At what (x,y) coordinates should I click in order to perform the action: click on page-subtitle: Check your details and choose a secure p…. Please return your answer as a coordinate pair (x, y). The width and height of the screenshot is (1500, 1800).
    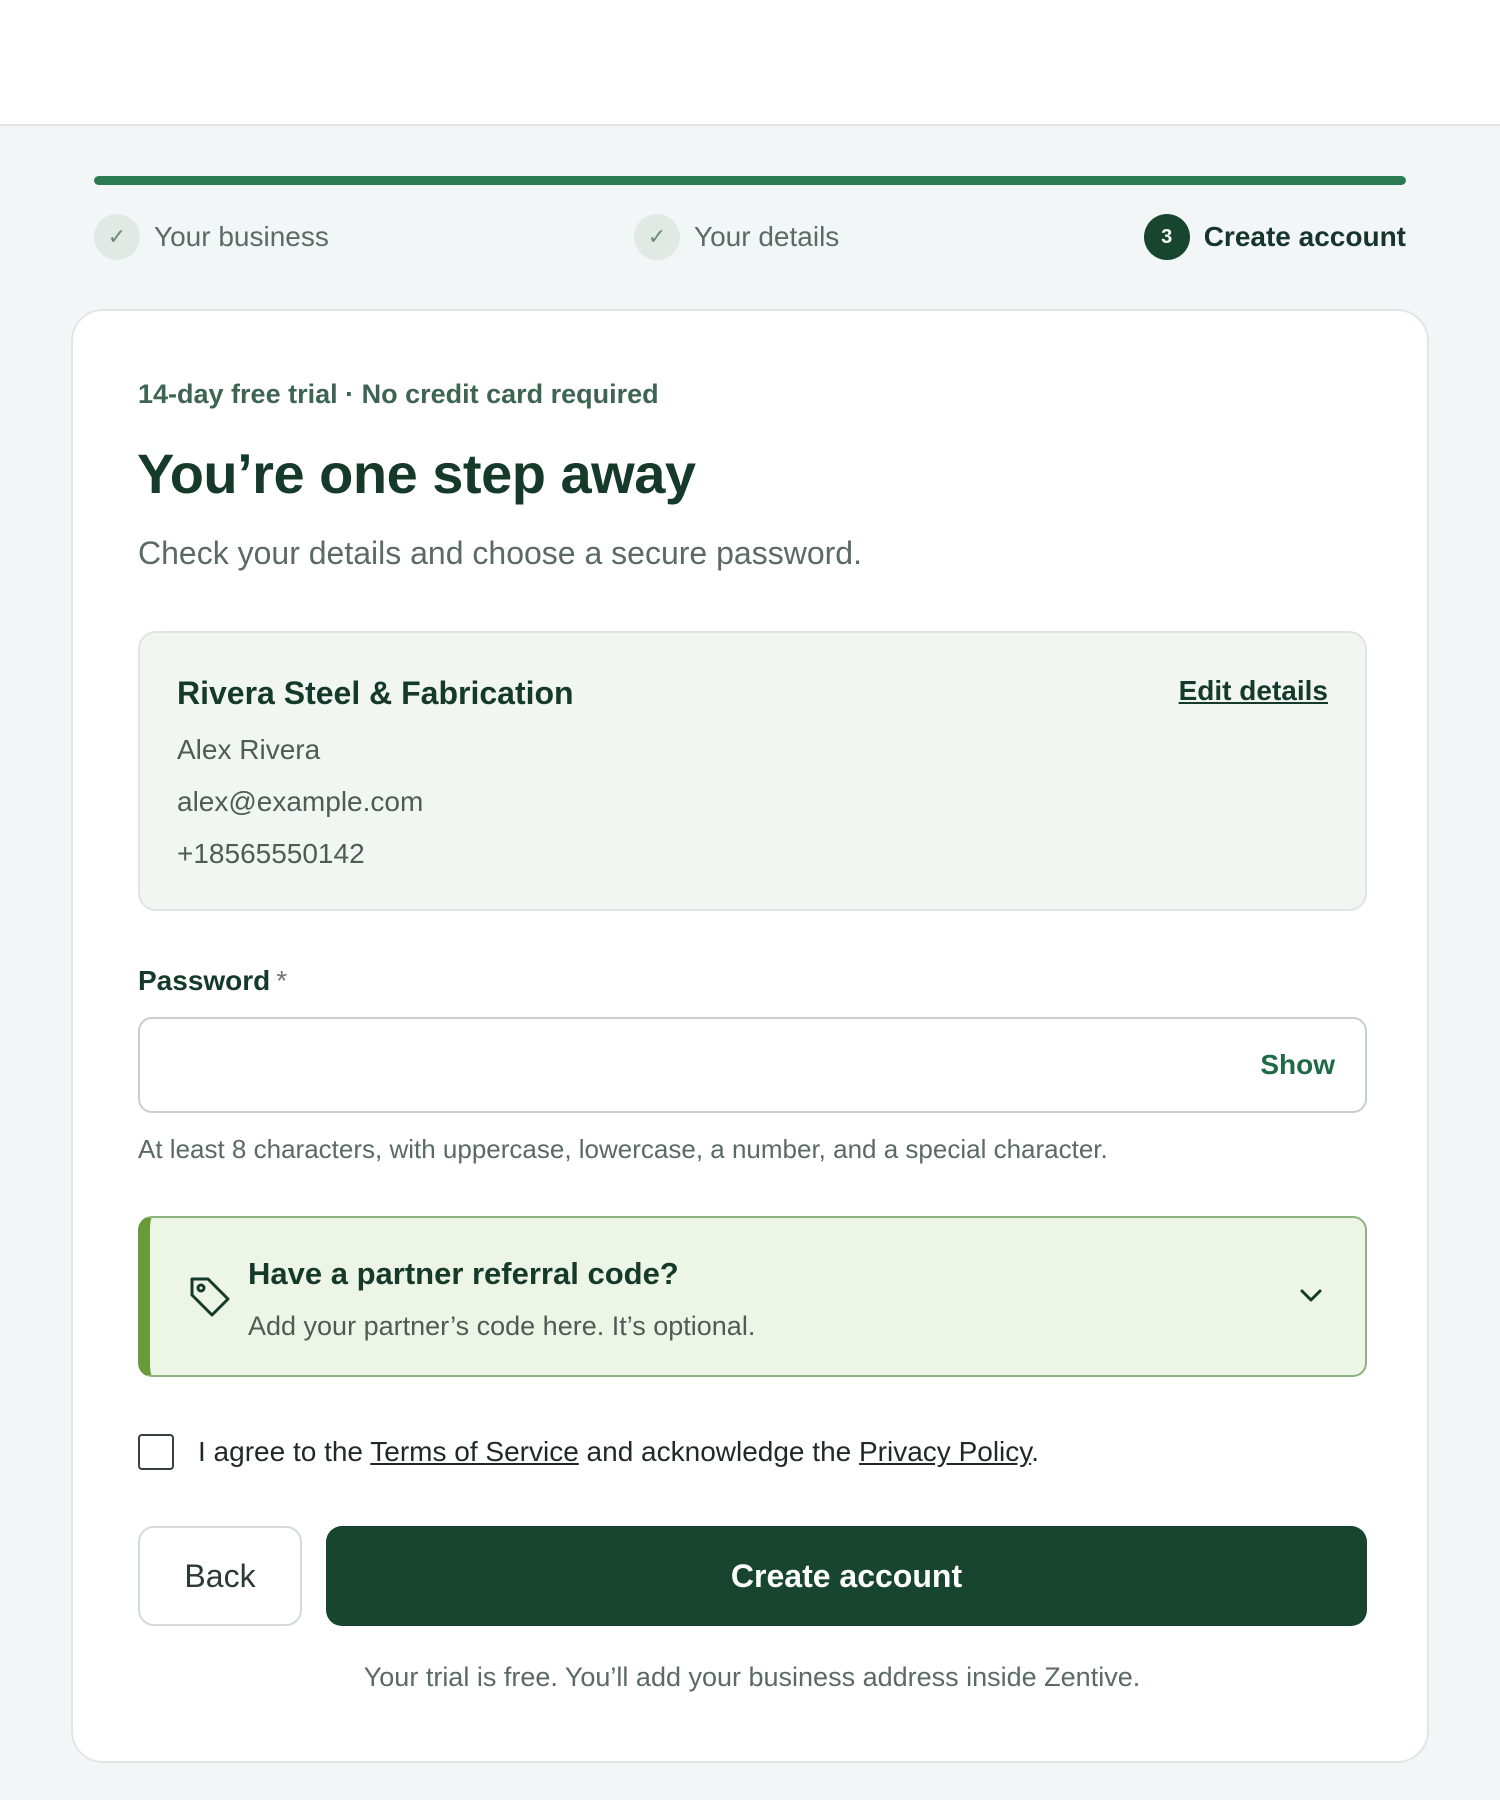
    Looking at the image, I should click on (500, 553).